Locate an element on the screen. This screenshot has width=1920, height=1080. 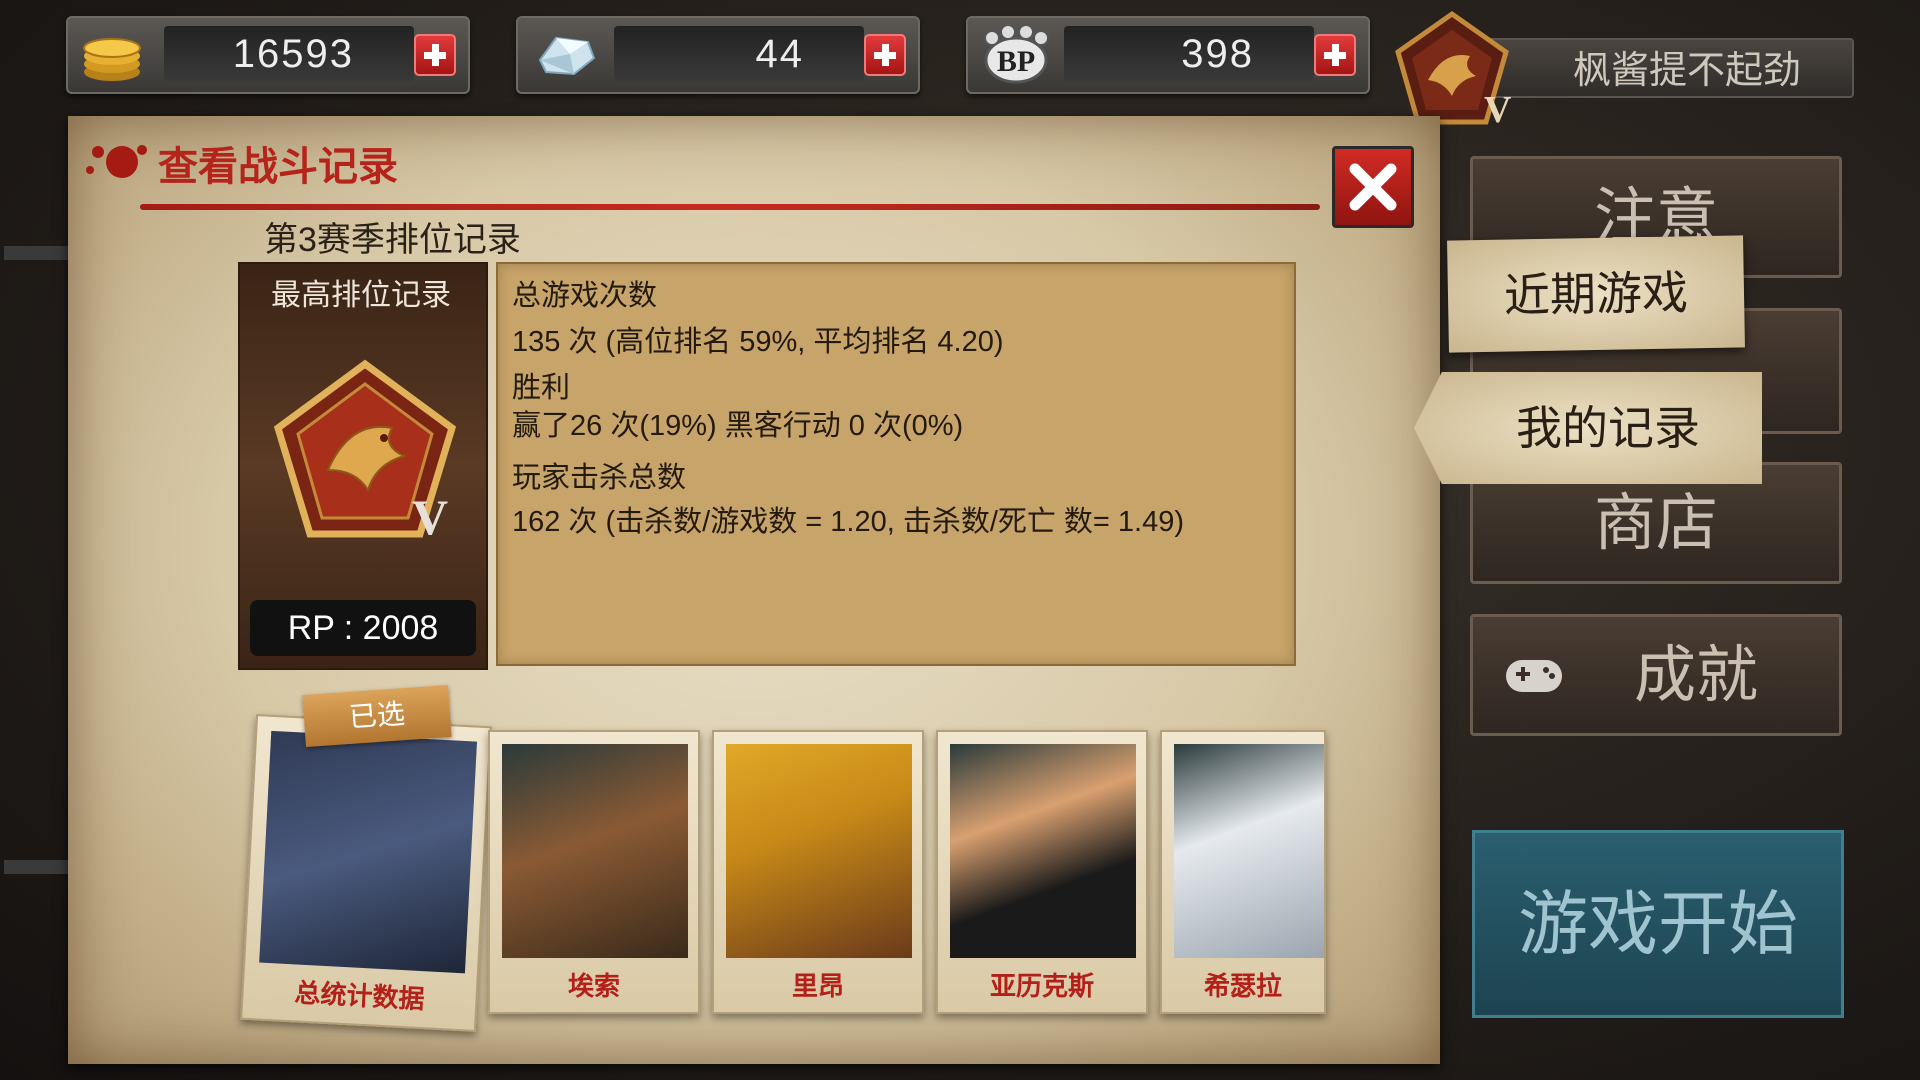
recent-games-tab: 近期游戏 is located at coordinates (1596, 294).